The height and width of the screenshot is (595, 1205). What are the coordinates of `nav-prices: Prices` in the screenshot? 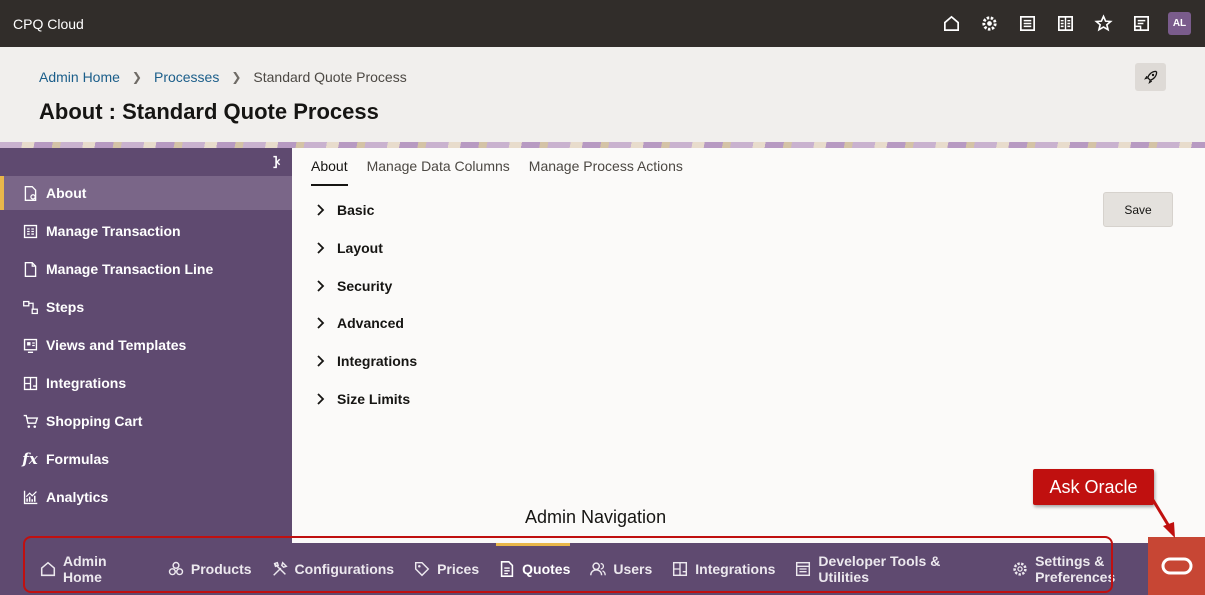 It's located at (446, 569).